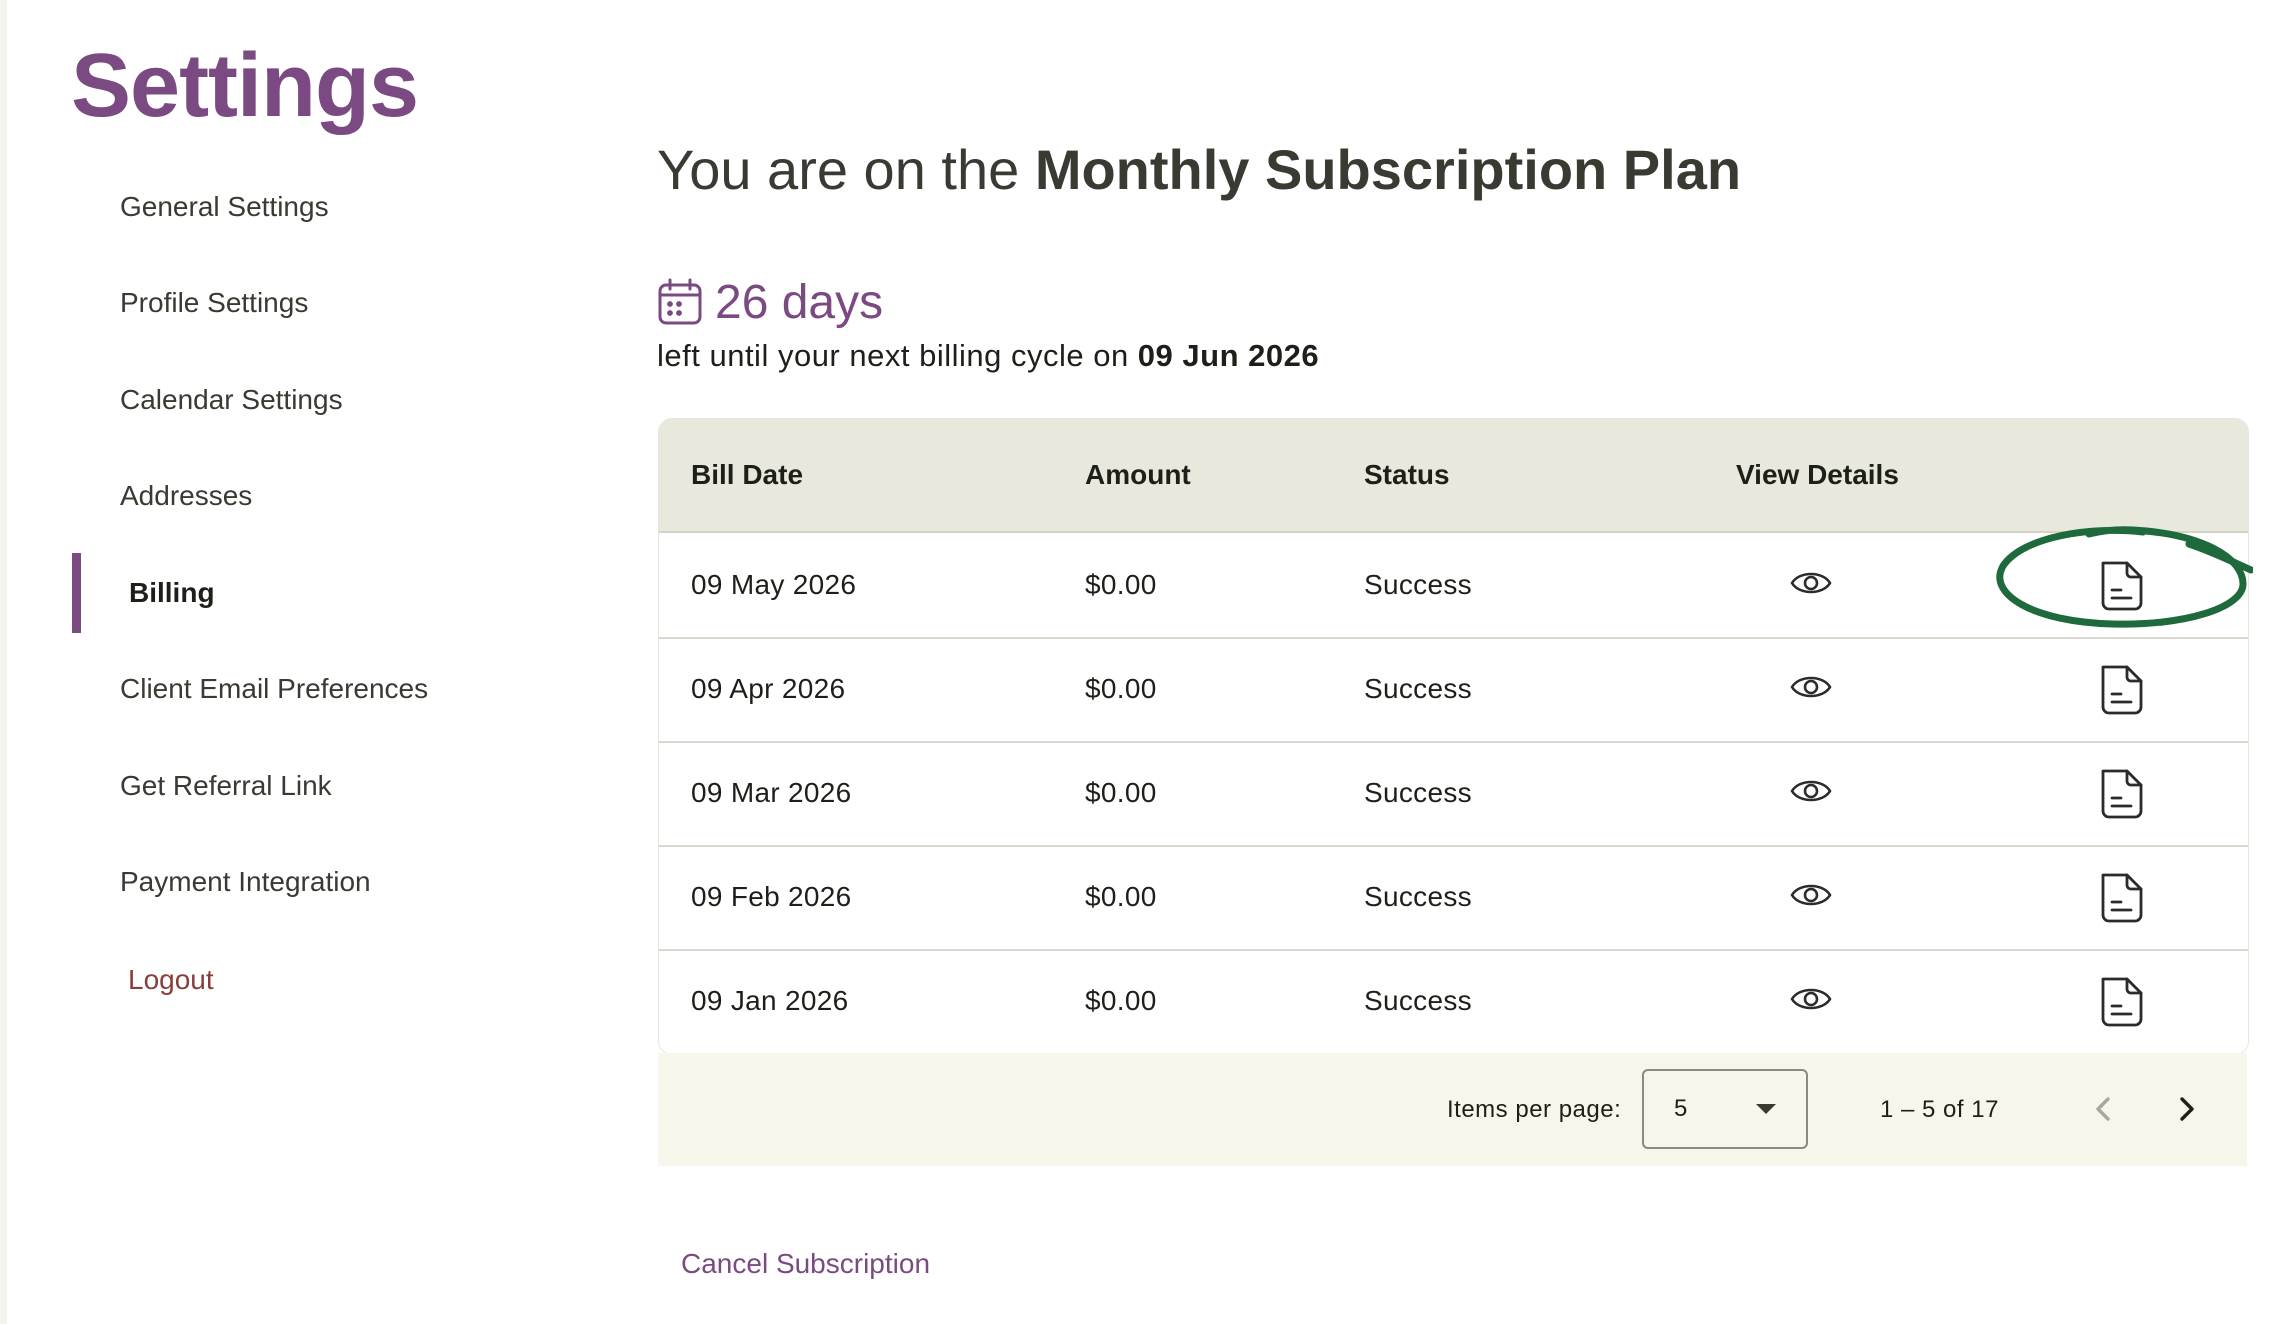 Image resolution: width=2286 pixels, height=1324 pixels. What do you see at coordinates (1534, 1109) in the screenshot?
I see `items-per-page-label: Items per page:` at bounding box center [1534, 1109].